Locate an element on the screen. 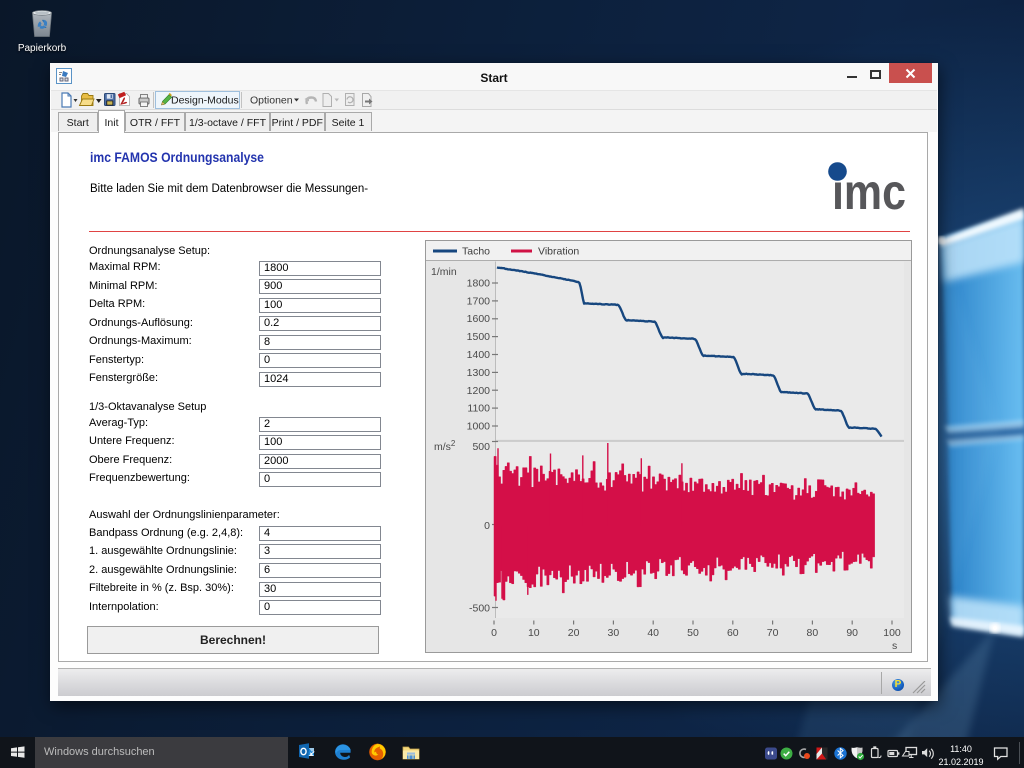 This screenshot has width=1024, height=768. svg-text: 1700 is located at coordinates (479, 301).